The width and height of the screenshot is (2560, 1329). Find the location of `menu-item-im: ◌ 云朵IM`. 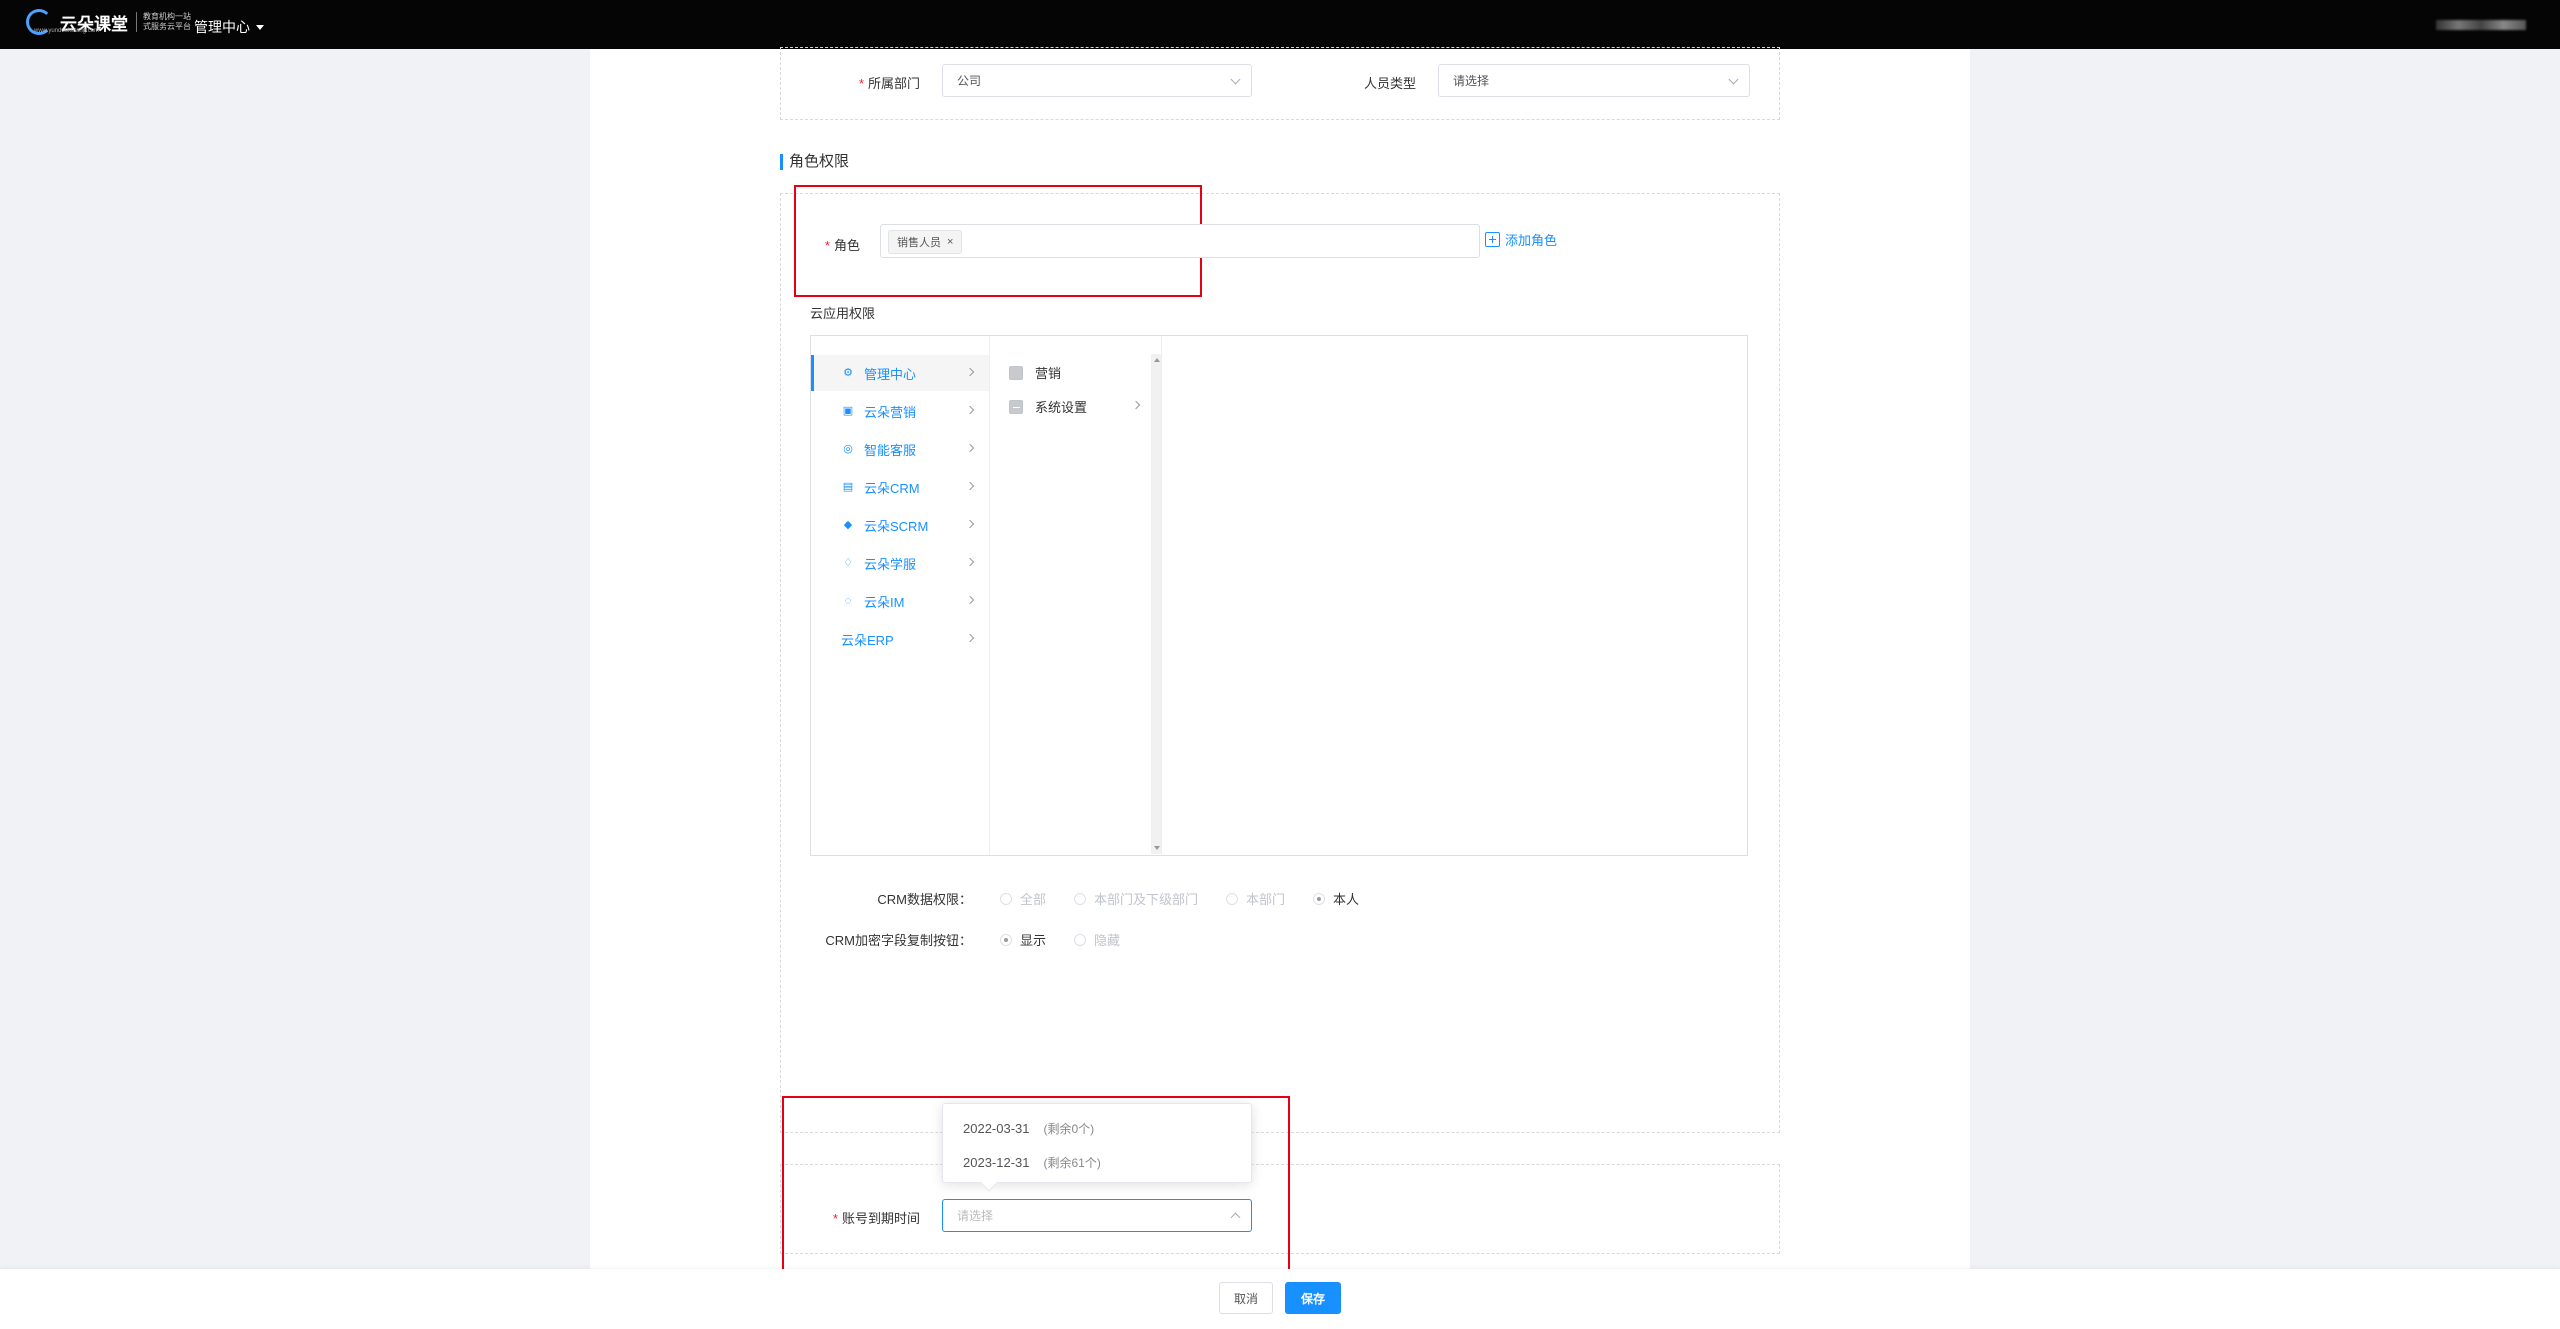

menu-item-im: ◌ 云朵IM is located at coordinates (900, 601).